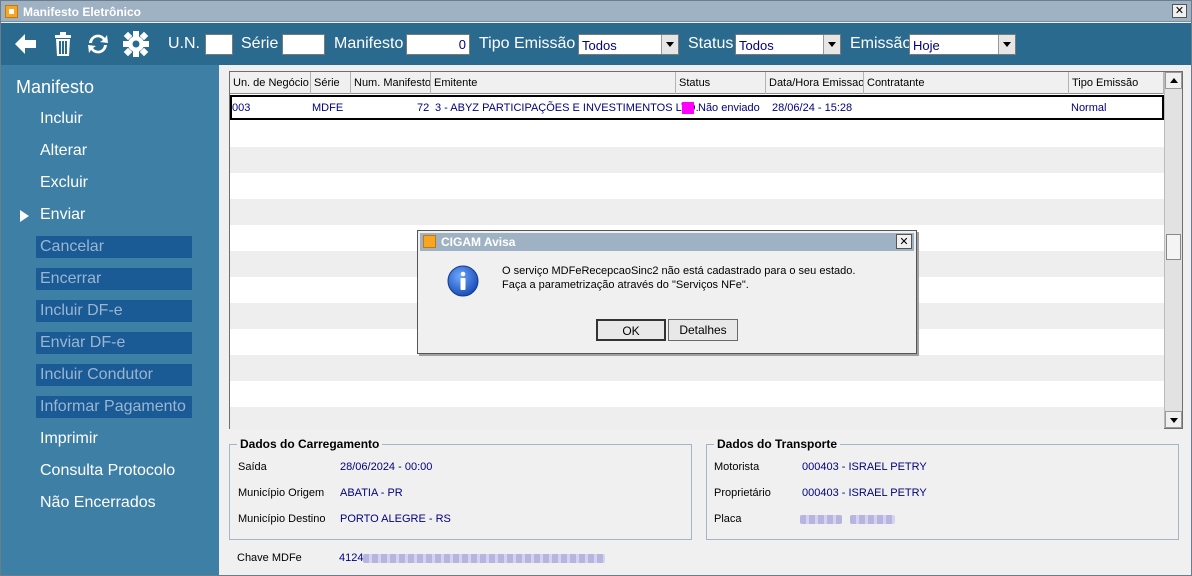 Image resolution: width=1192 pixels, height=576 pixels. Describe the element at coordinates (484, 558) in the screenshot. I see `chave-redacted` at that location.